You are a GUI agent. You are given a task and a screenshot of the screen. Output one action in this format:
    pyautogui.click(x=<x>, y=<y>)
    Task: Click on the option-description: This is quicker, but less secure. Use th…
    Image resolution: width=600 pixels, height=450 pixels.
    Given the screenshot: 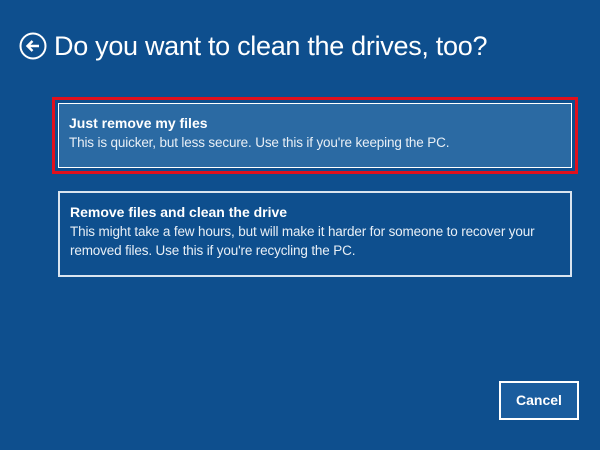 What is the action you would take?
    pyautogui.click(x=259, y=142)
    